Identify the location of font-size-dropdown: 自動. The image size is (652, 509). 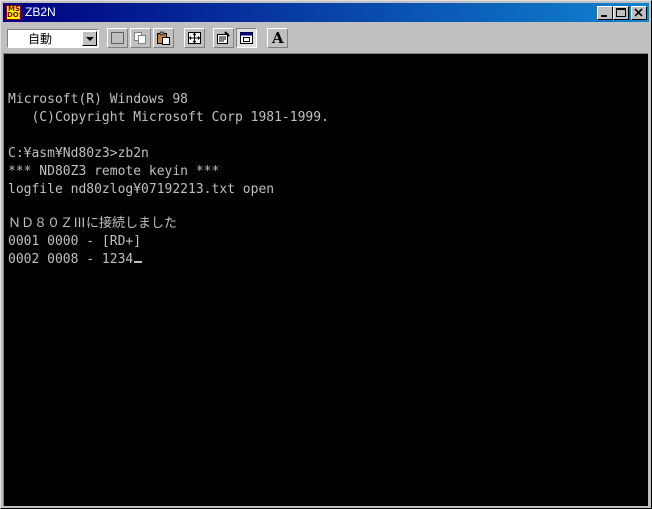
(53, 38).